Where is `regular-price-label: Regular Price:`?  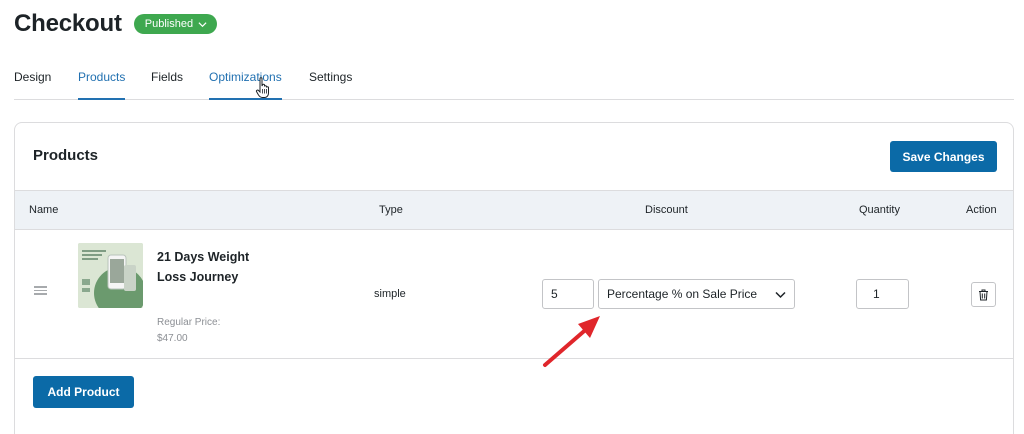 regular-price-label: Regular Price: is located at coordinates (189, 322).